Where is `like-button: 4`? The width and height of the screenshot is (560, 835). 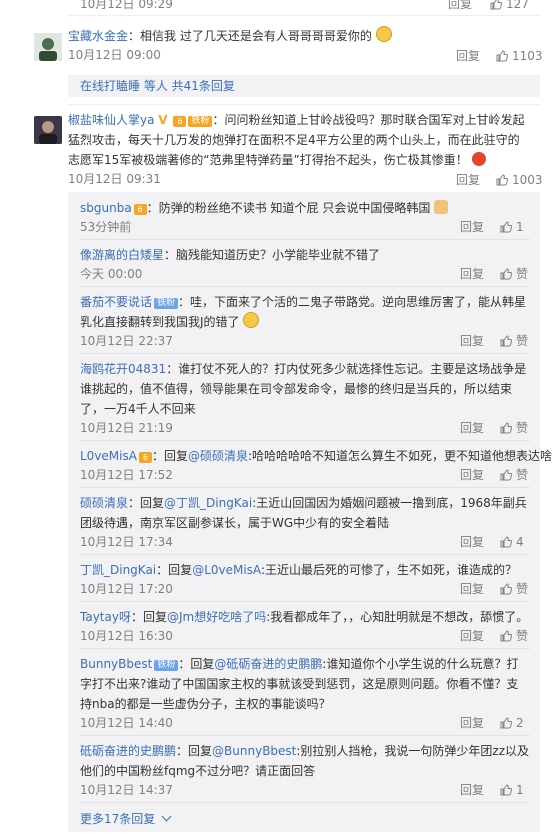
like-button: 4 is located at coordinates (512, 542).